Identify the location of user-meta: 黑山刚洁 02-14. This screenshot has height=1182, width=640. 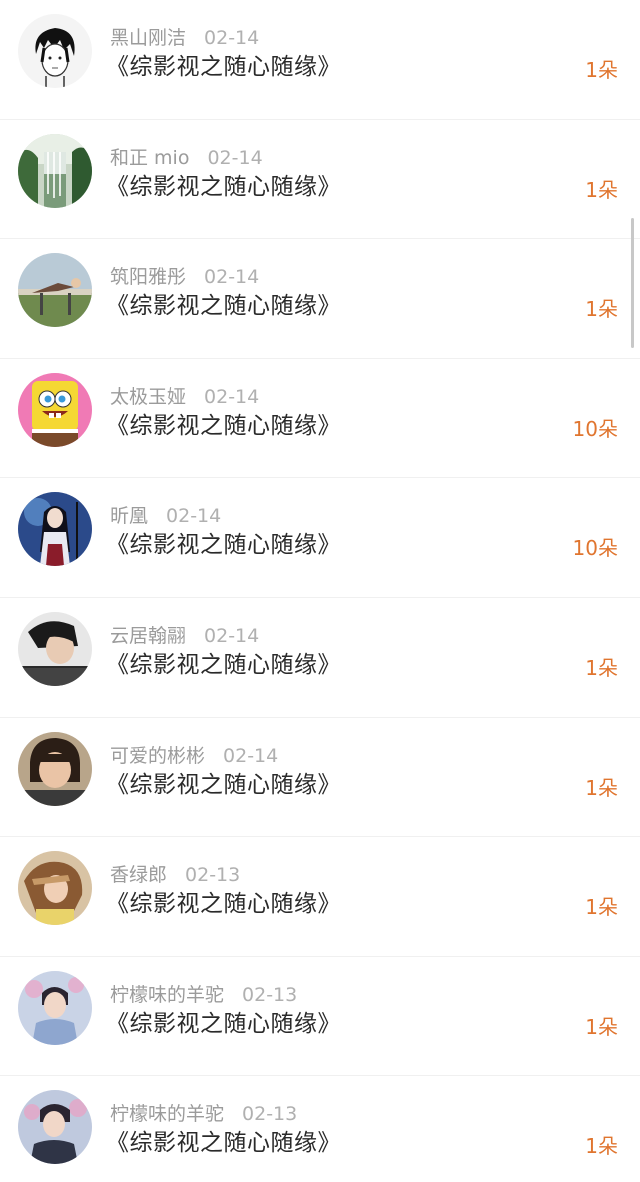
(184, 38).